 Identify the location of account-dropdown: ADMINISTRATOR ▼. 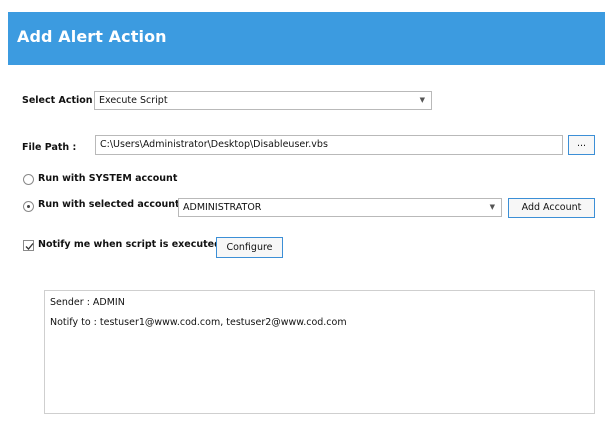
(340, 207).